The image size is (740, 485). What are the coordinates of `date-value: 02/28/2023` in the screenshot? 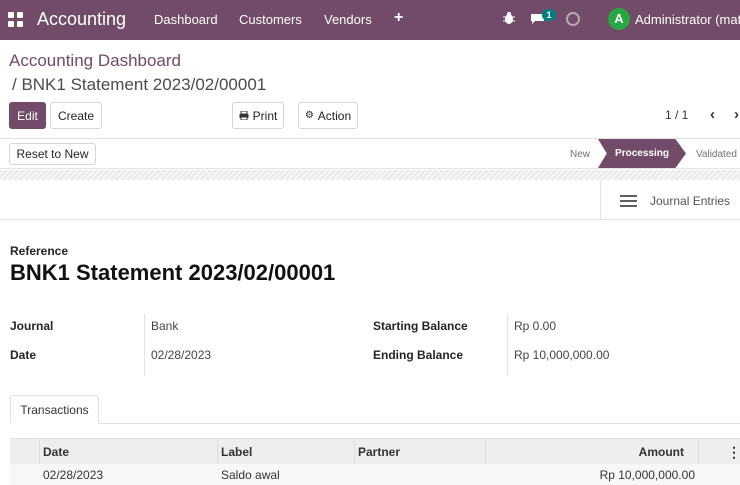 It's located at (181, 355).